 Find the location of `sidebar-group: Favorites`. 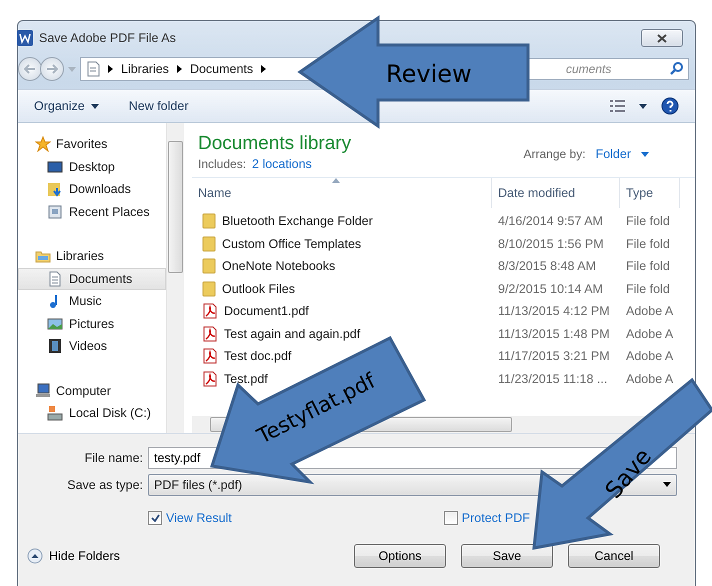

sidebar-group: Favorites is located at coordinates (92, 144).